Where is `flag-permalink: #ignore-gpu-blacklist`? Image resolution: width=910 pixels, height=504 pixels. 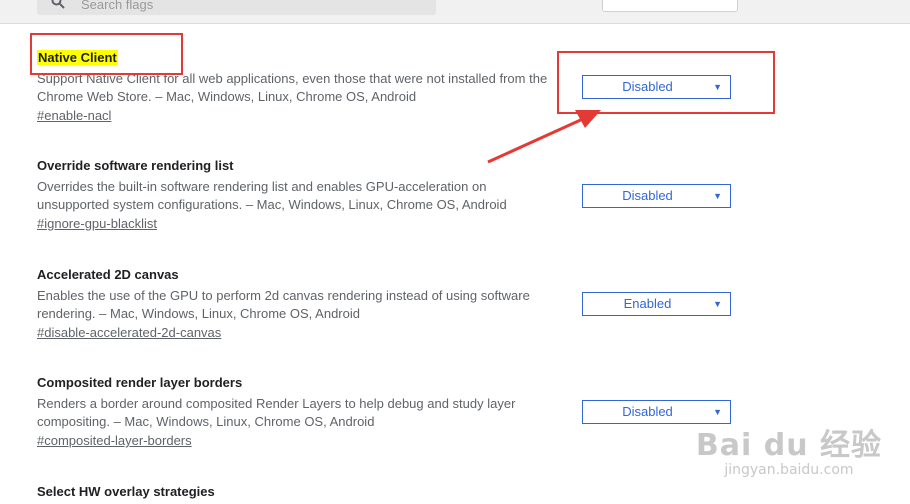
flag-permalink: #ignore-gpu-blacklist is located at coordinates (307, 224).